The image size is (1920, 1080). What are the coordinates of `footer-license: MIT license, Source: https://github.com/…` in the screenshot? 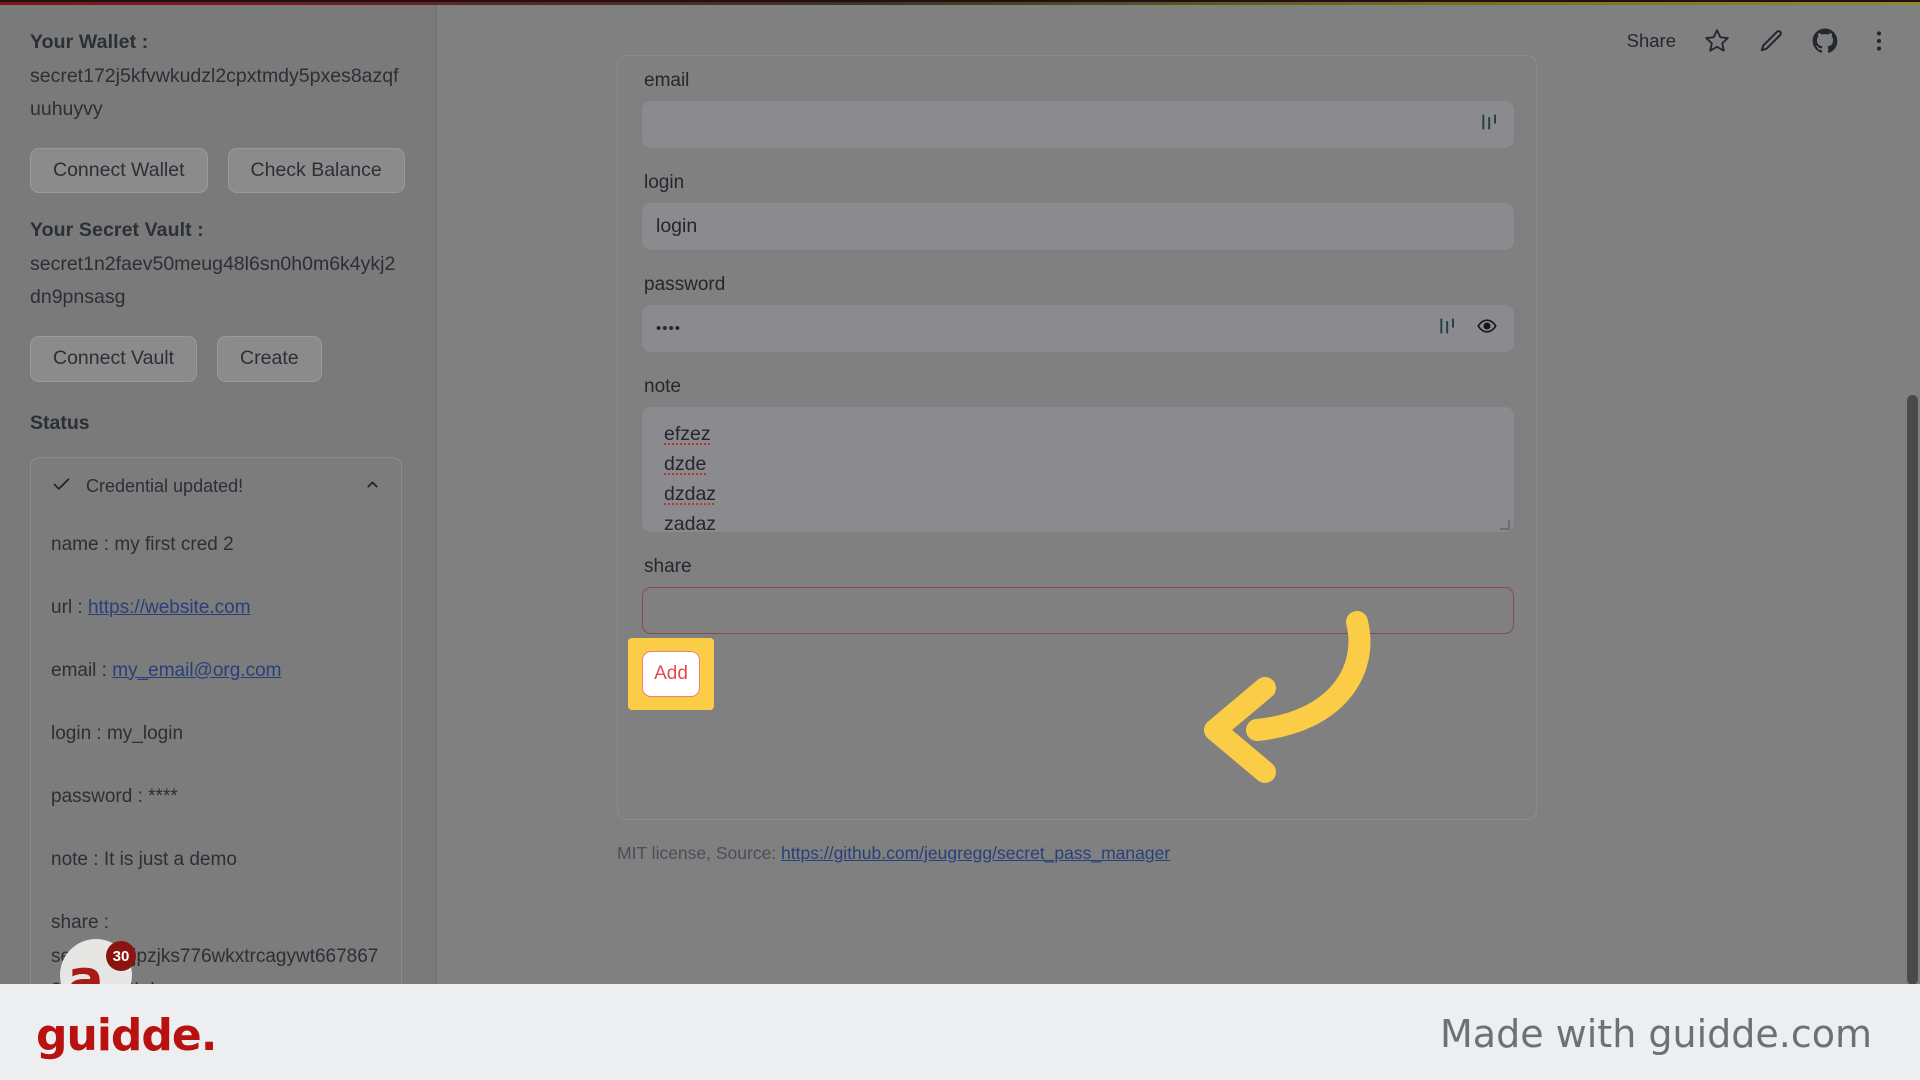 It's located at (893, 853).